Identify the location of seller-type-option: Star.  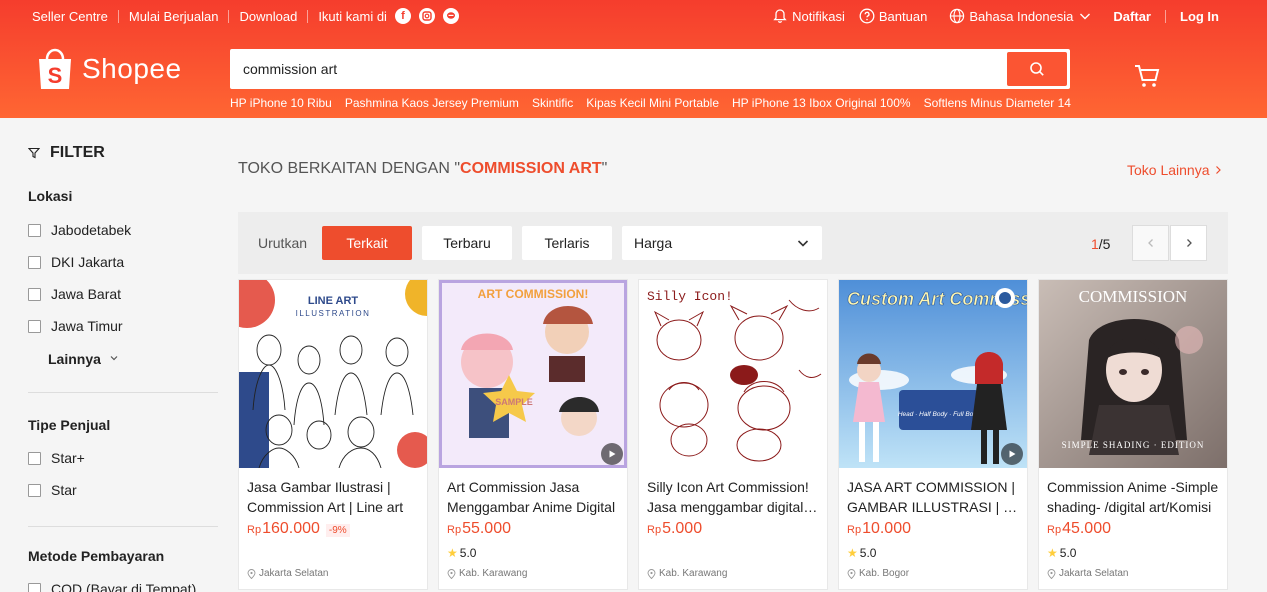
(52, 490).